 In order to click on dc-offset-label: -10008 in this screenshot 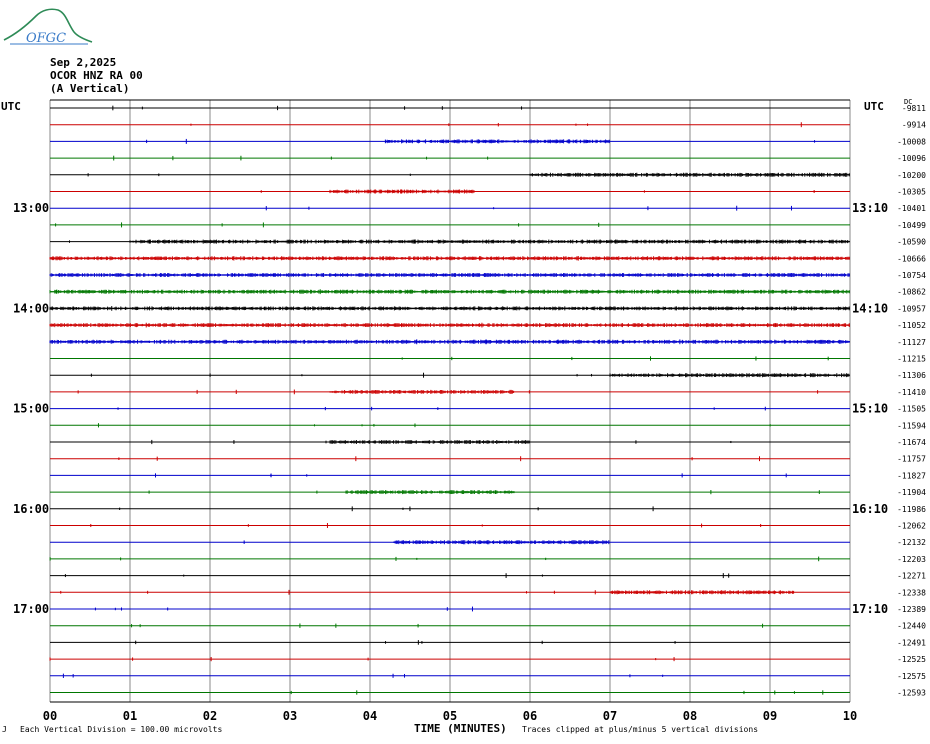, I will do `click(911, 141)`.